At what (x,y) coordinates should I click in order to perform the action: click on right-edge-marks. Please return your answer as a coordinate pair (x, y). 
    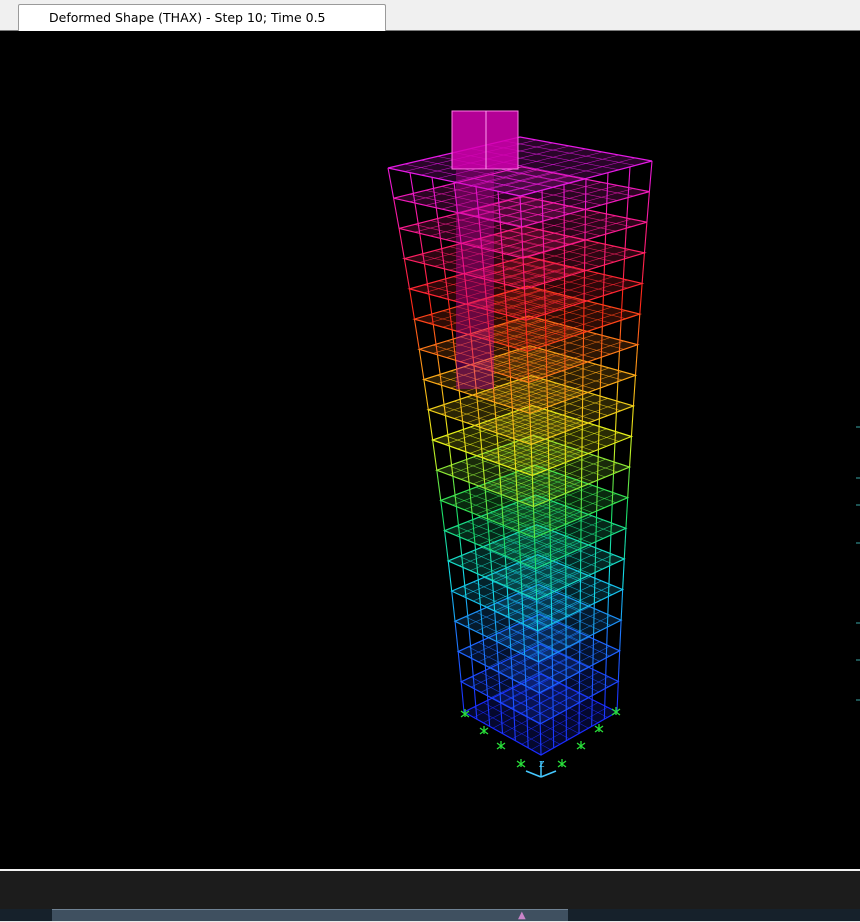
    Looking at the image, I should click on (858, 563).